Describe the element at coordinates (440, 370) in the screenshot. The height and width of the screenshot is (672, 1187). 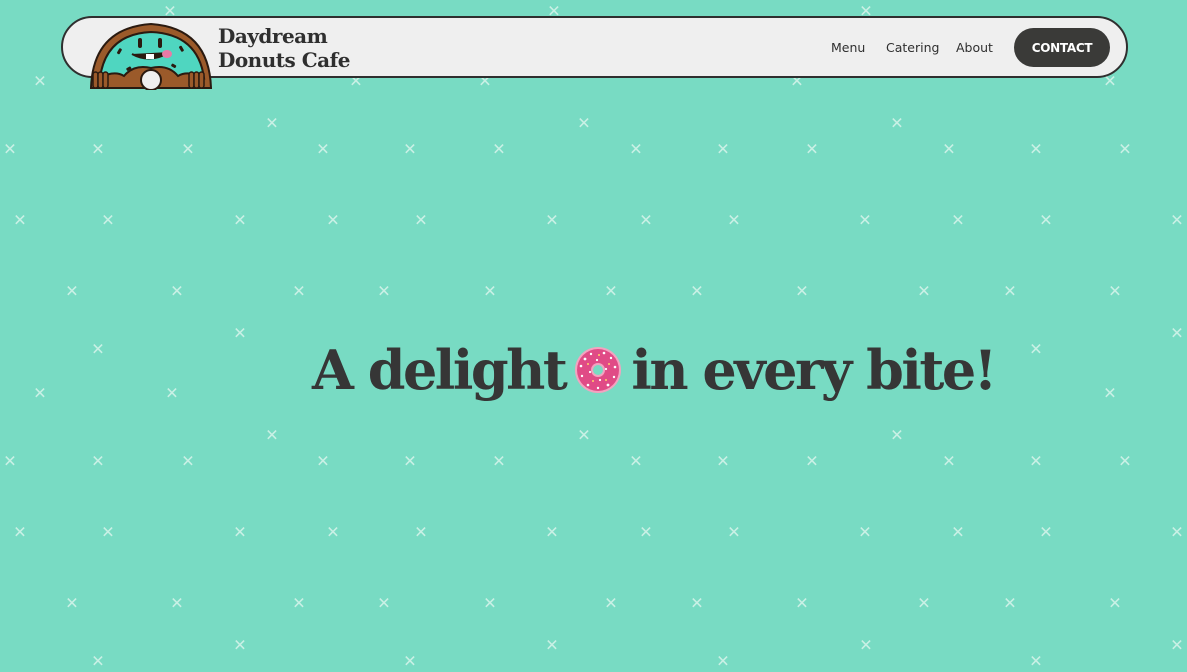
I see `hero-headline-part1: A delight` at that location.